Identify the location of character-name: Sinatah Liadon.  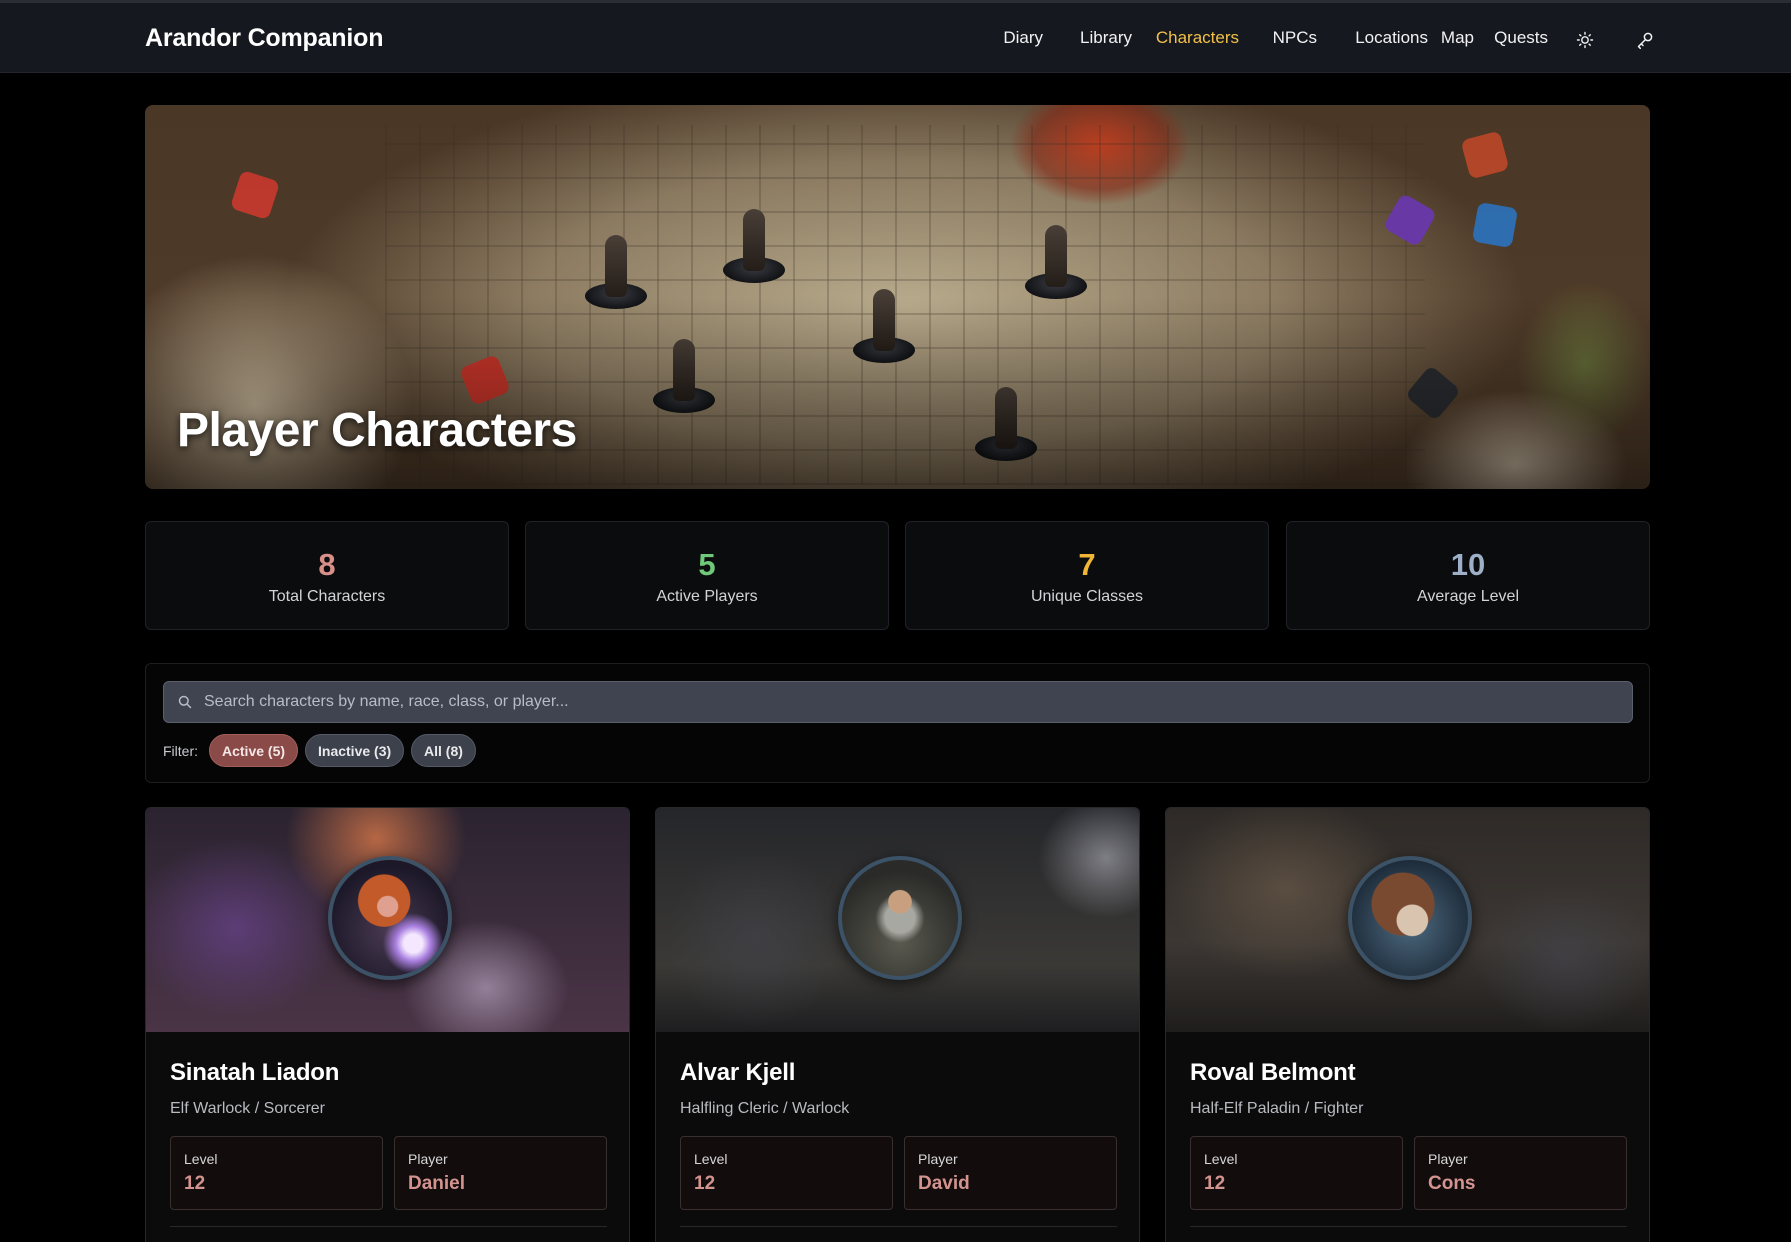
(255, 1072).